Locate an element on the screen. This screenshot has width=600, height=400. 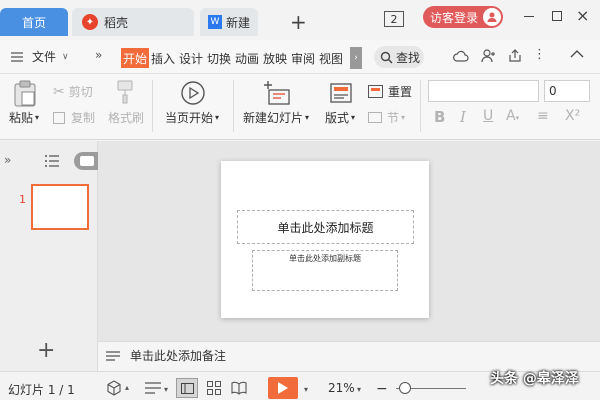
format-painter-button: 格式刷 is located at coordinates (126, 117).